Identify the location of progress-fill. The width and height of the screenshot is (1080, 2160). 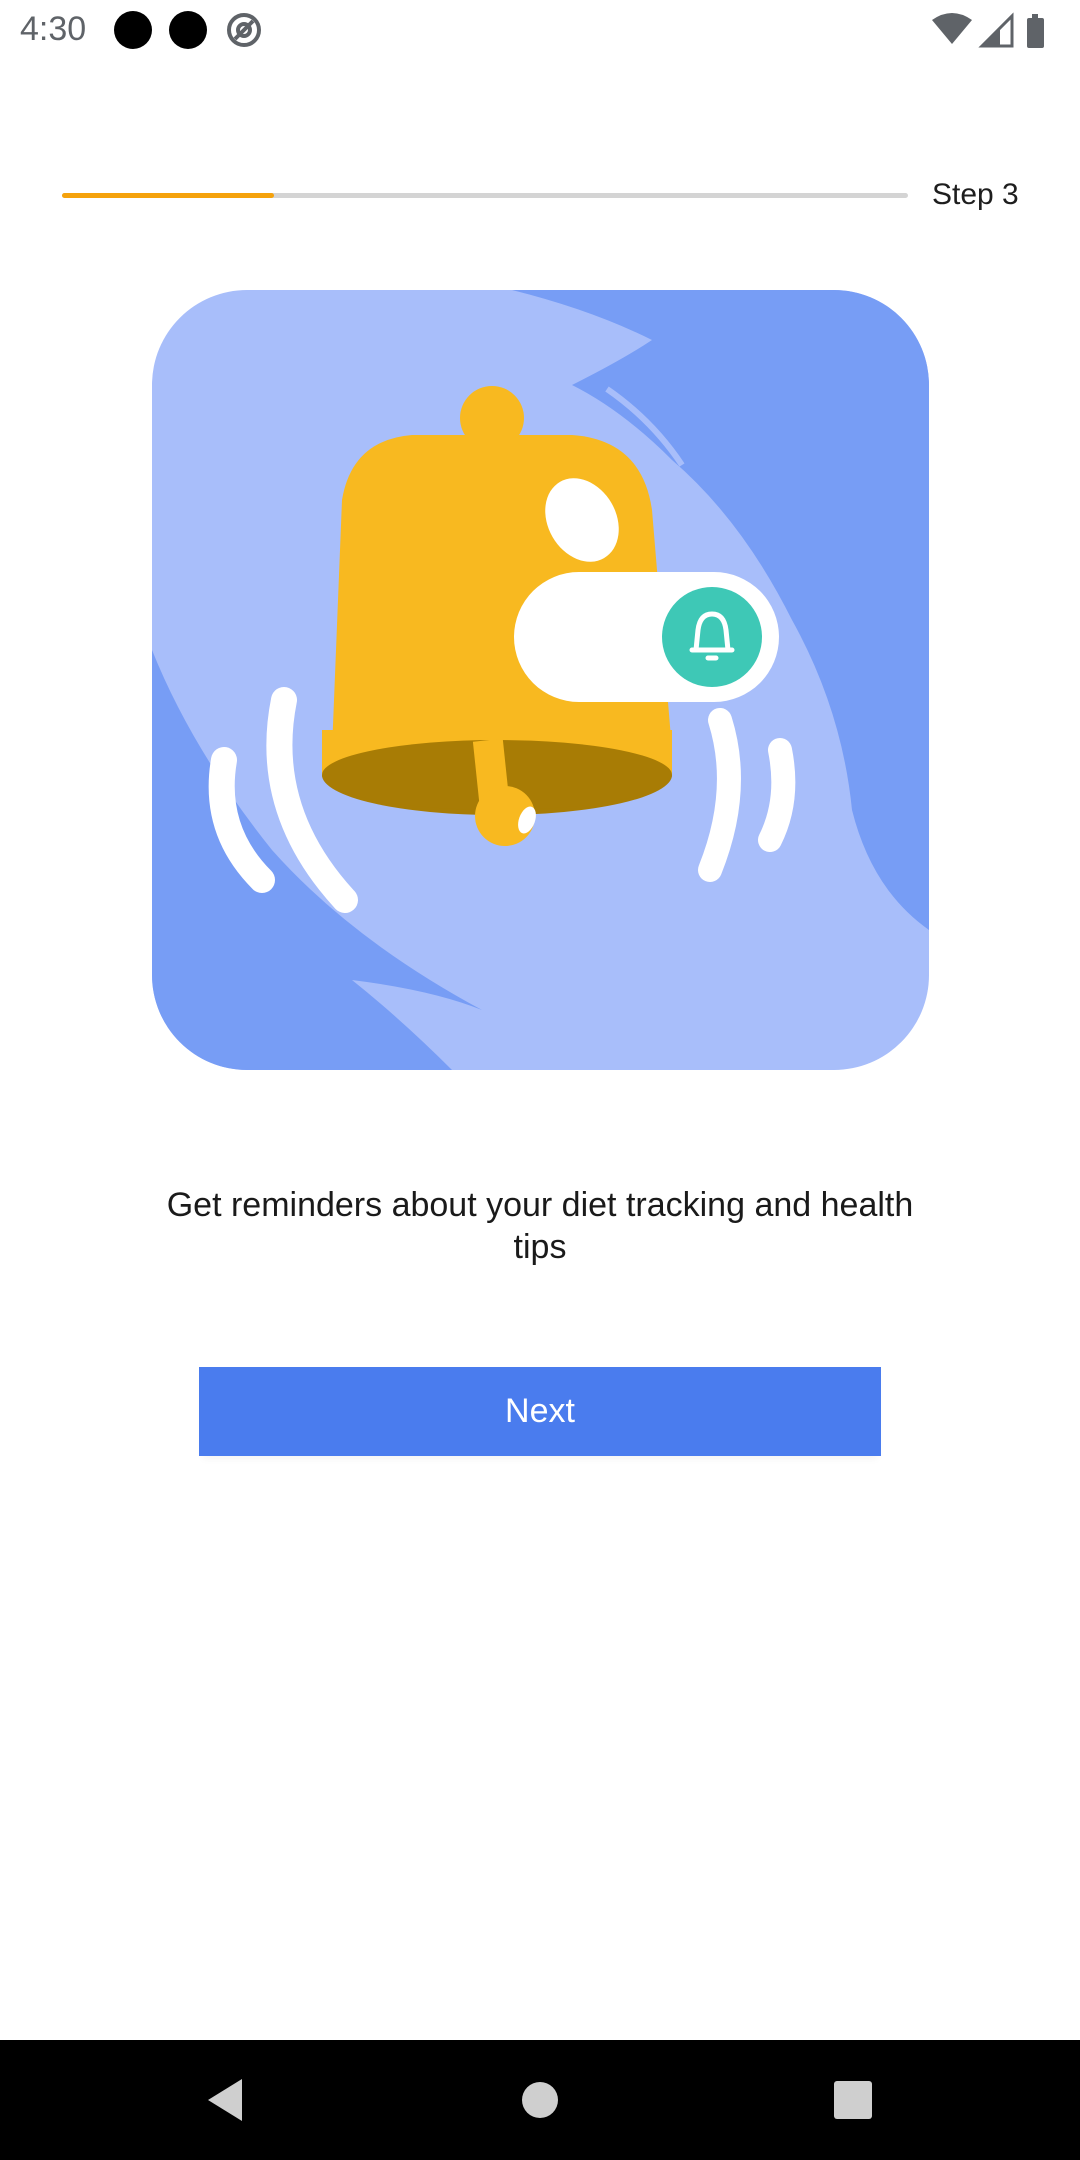
(168, 195).